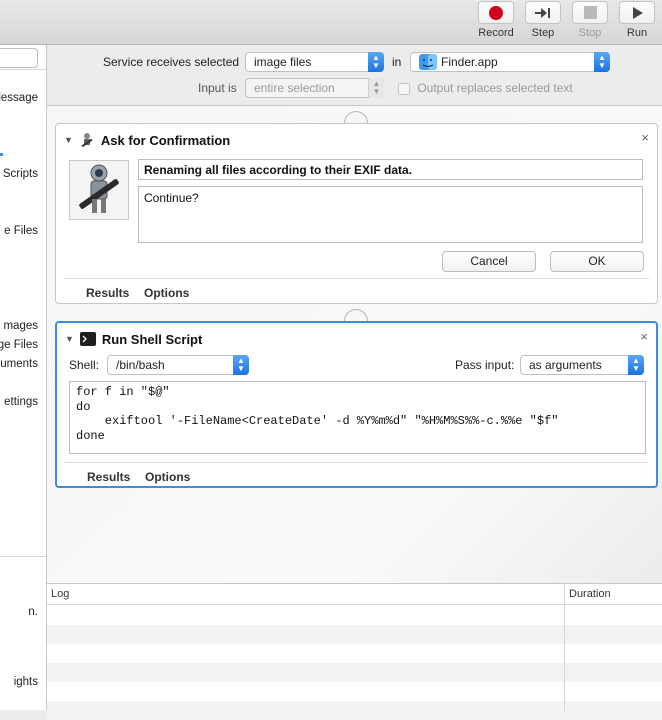 This screenshot has height=720, width=662. Describe the element at coordinates (152, 339) in the screenshot. I see `action-title: Run Shell Script` at that location.